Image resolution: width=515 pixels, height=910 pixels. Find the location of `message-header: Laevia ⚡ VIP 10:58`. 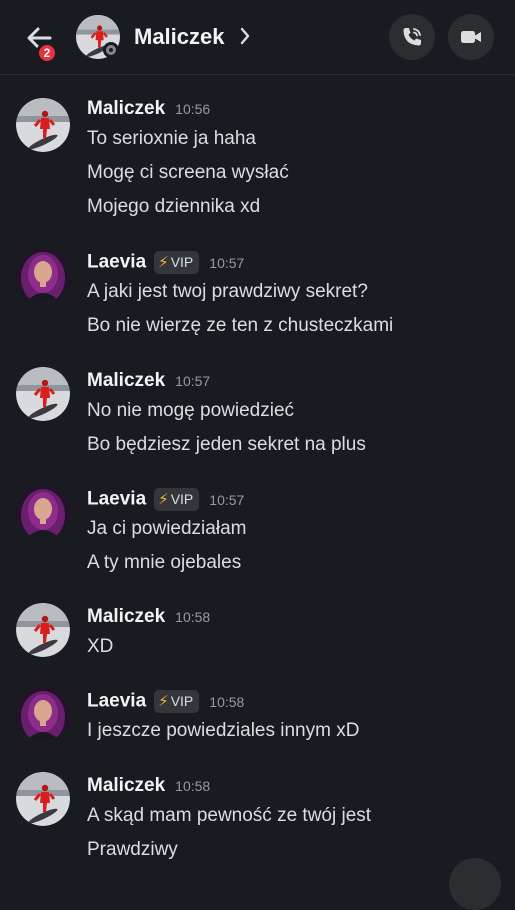

message-header: Laevia ⚡ VIP 10:58 is located at coordinates (166, 701).